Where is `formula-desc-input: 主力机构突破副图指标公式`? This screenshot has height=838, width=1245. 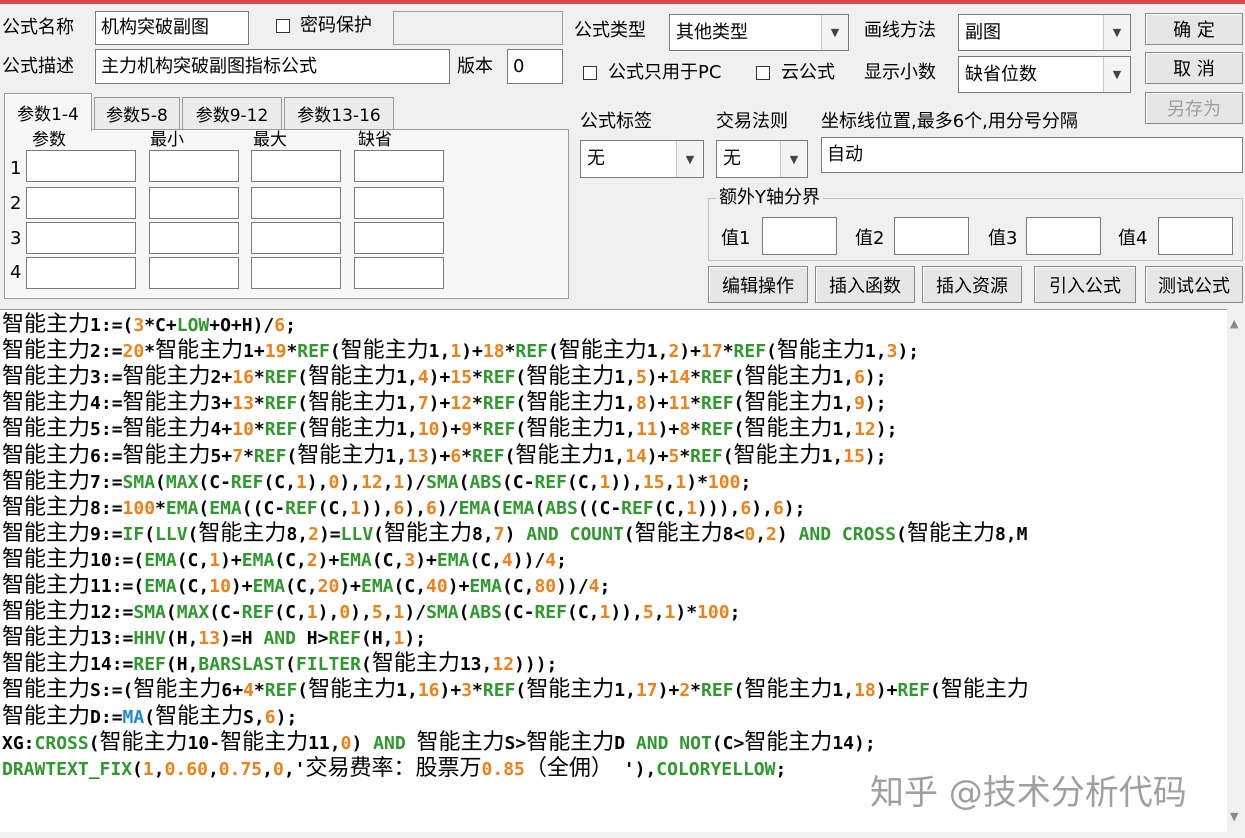 formula-desc-input: 主力机构突破副图指标公式 is located at coordinates (272, 66).